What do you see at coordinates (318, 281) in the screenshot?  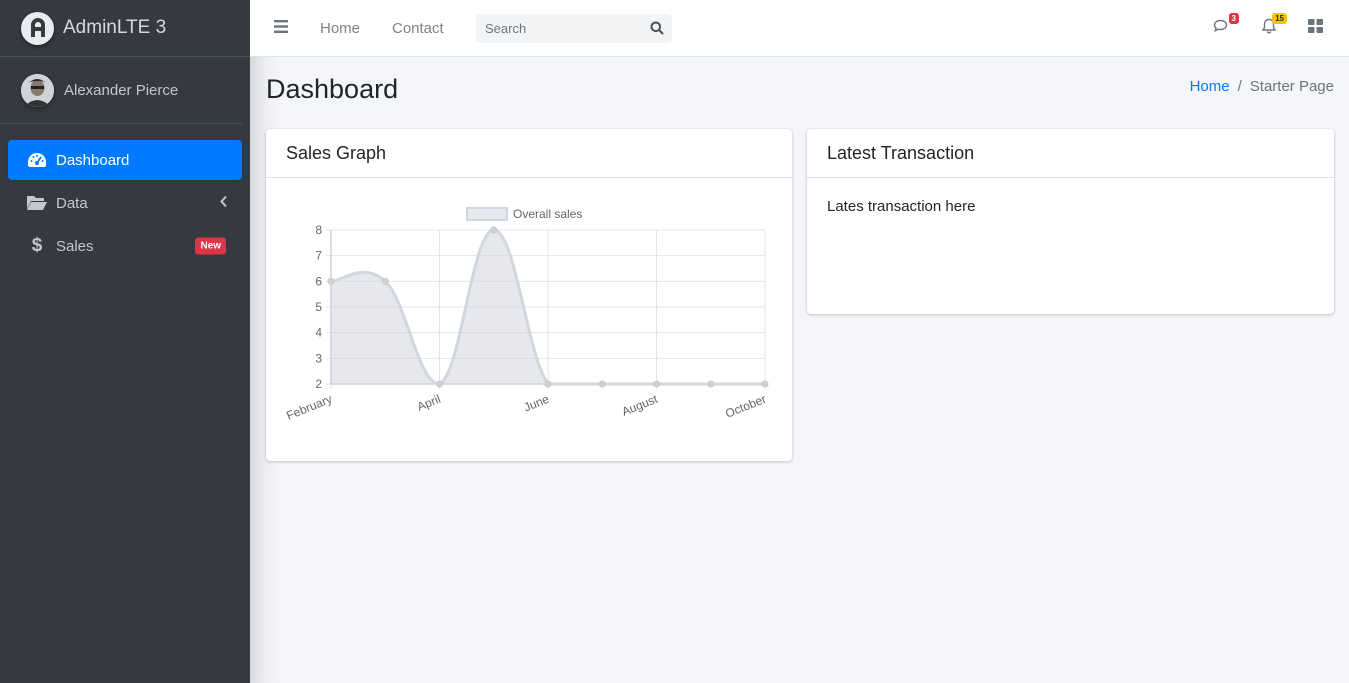 I see `y-tick-label: 6` at bounding box center [318, 281].